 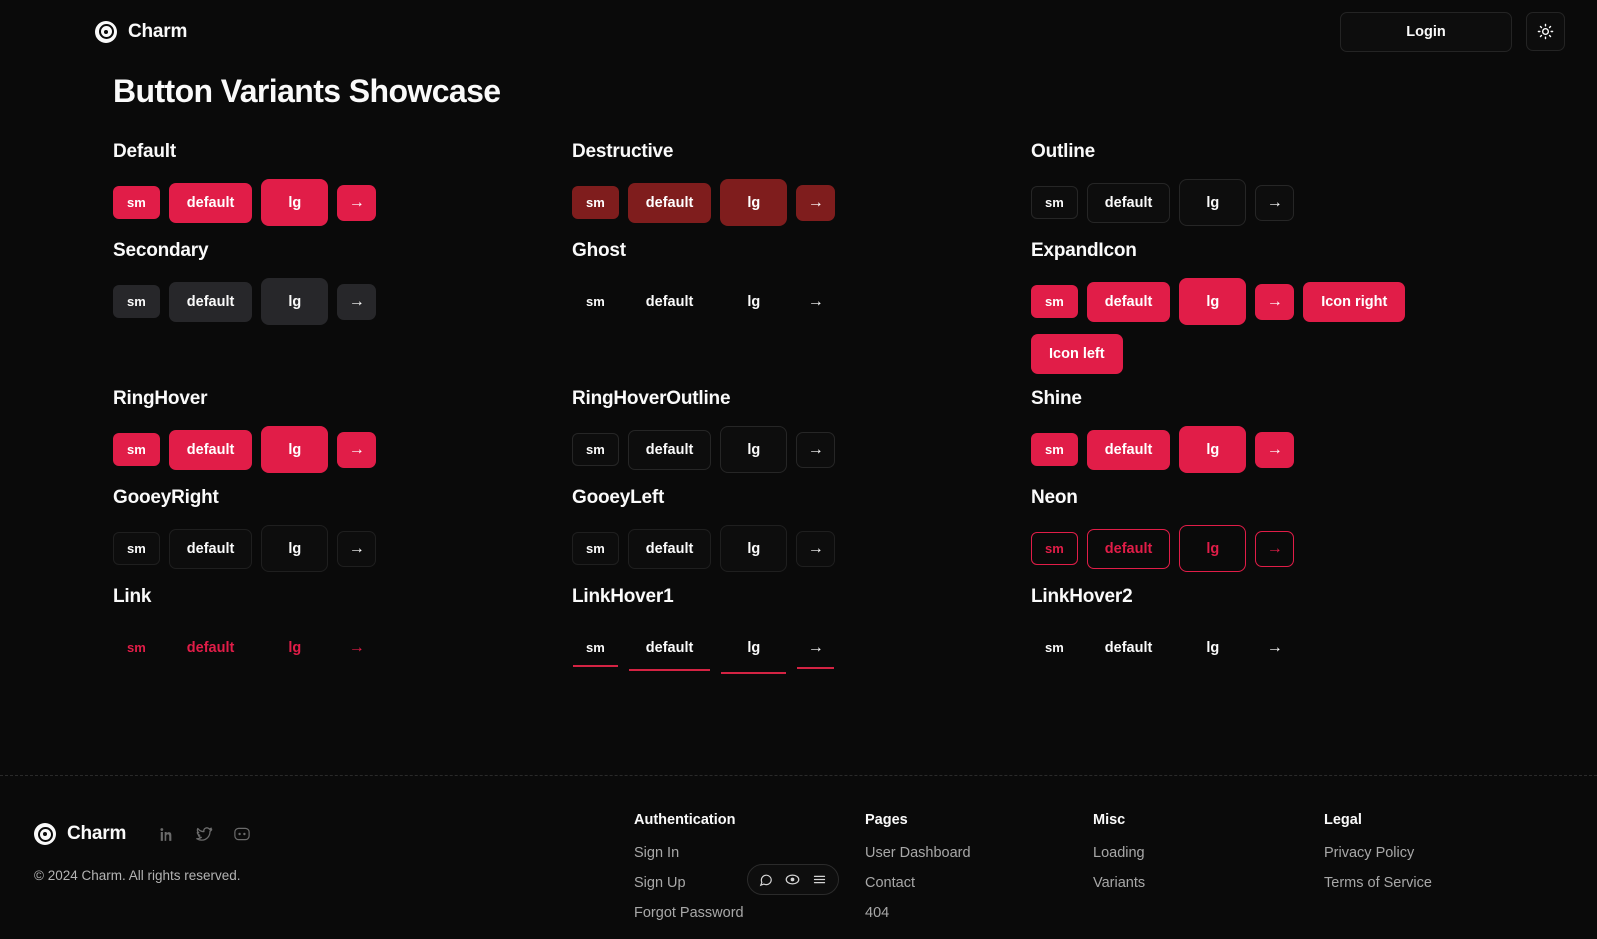 I want to click on button-outline-arrow: →, so click(x=1275, y=202).